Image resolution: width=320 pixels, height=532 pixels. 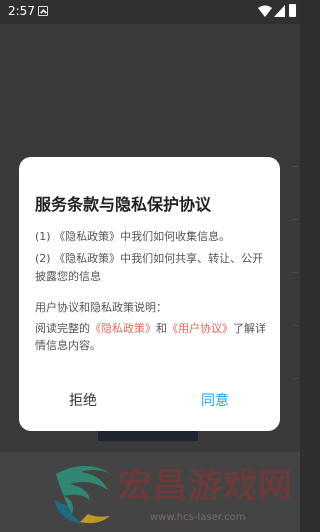 I want to click on description-text: 阅读完整的《隐私政策》和《用户协议》了解详情信息内容。, so click(x=151, y=337).